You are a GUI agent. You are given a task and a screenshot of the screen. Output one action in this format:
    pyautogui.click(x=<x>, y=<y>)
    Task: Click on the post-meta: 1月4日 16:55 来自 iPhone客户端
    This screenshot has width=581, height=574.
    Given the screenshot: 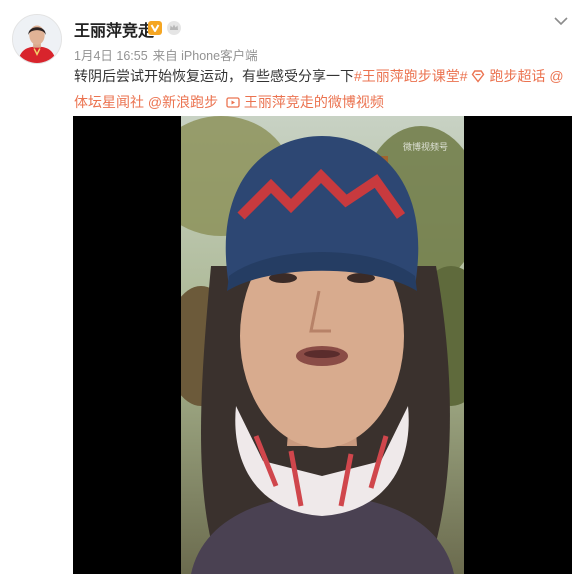 What is the action you would take?
    pyautogui.click(x=168, y=54)
    